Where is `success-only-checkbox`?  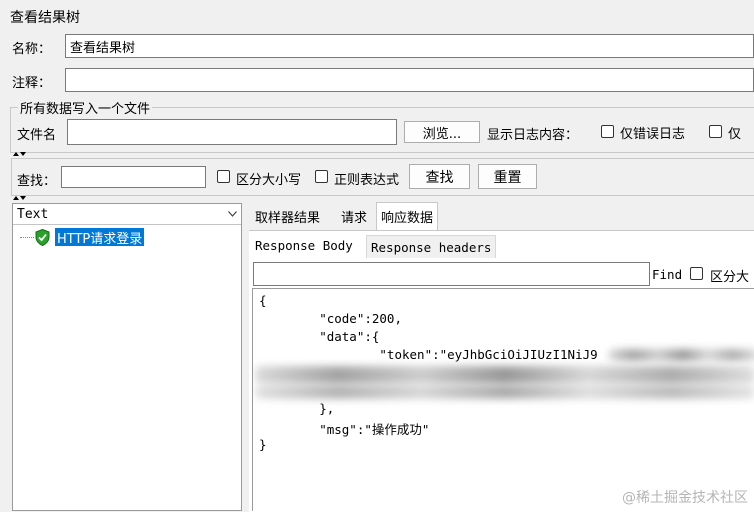 success-only-checkbox is located at coordinates (715, 131).